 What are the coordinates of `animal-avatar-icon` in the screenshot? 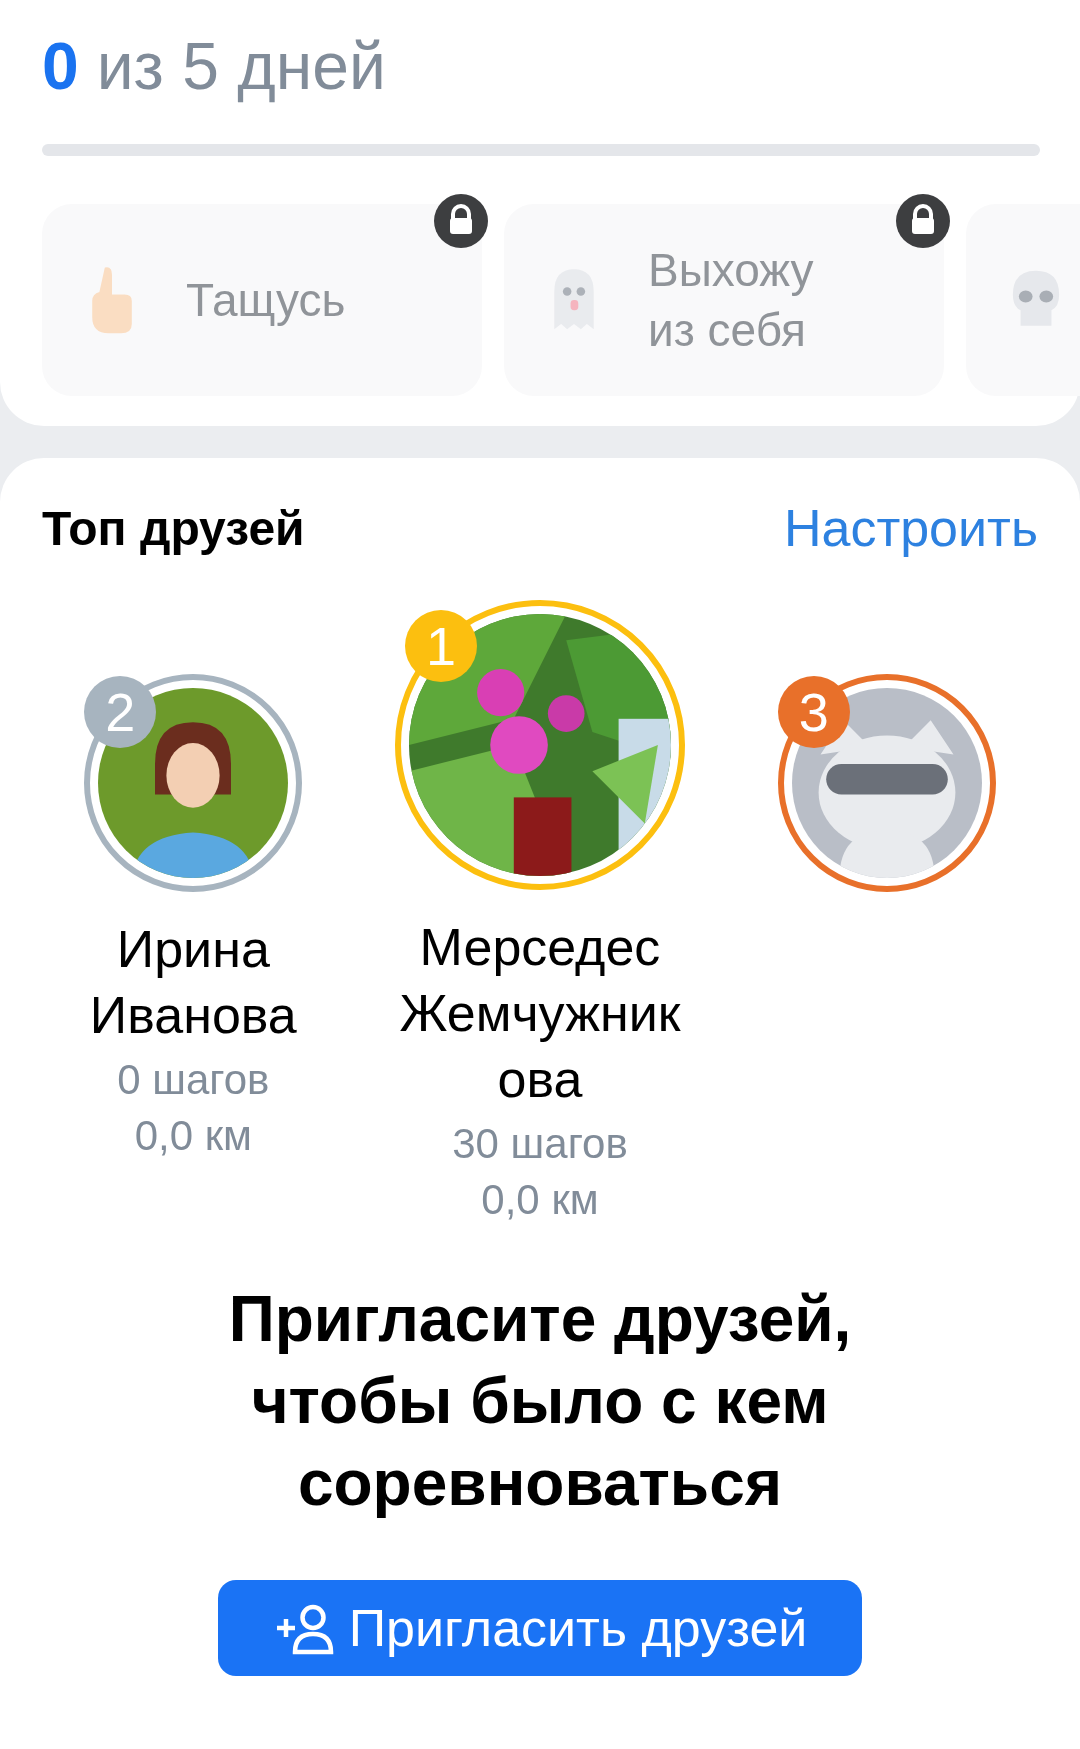 It's located at (886, 783).